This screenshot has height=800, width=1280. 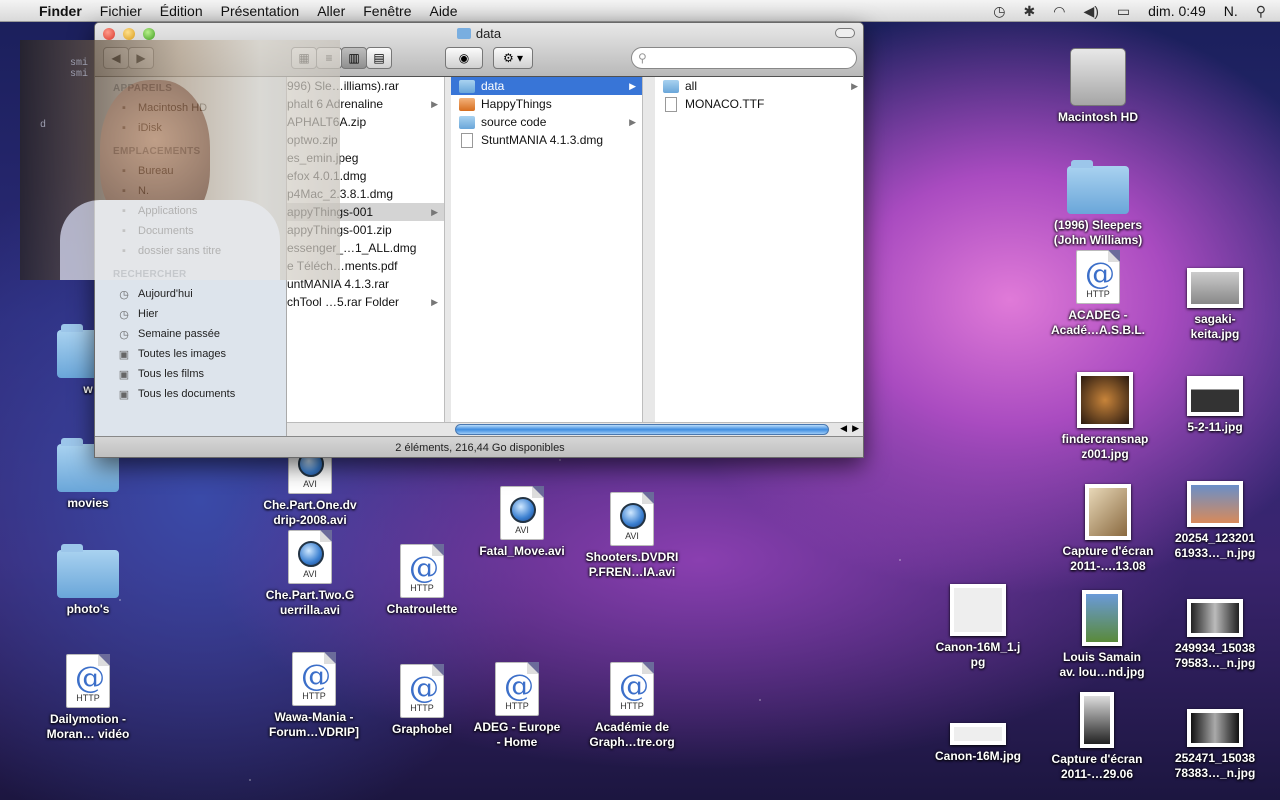 I want to click on menu-finder: Finder, so click(x=60, y=11).